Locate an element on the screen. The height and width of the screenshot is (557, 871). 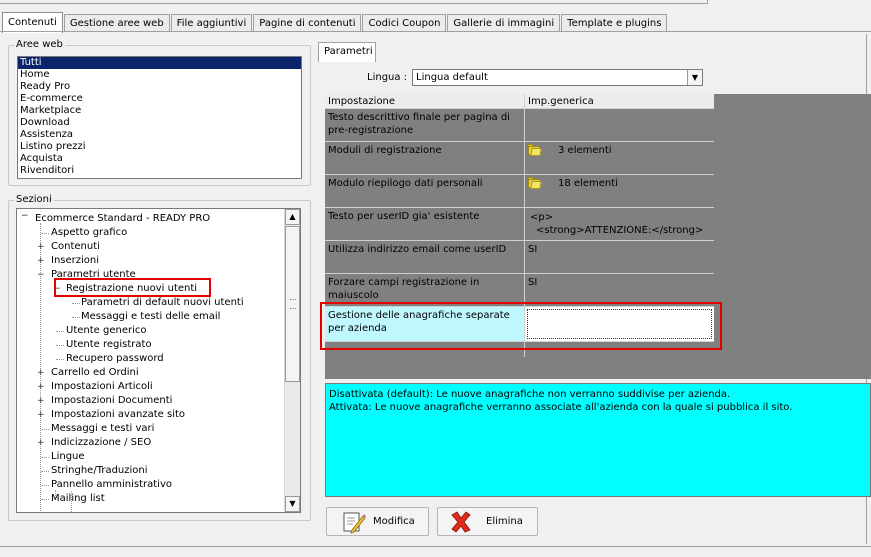
bottom-divider is located at coordinates (435, 546).